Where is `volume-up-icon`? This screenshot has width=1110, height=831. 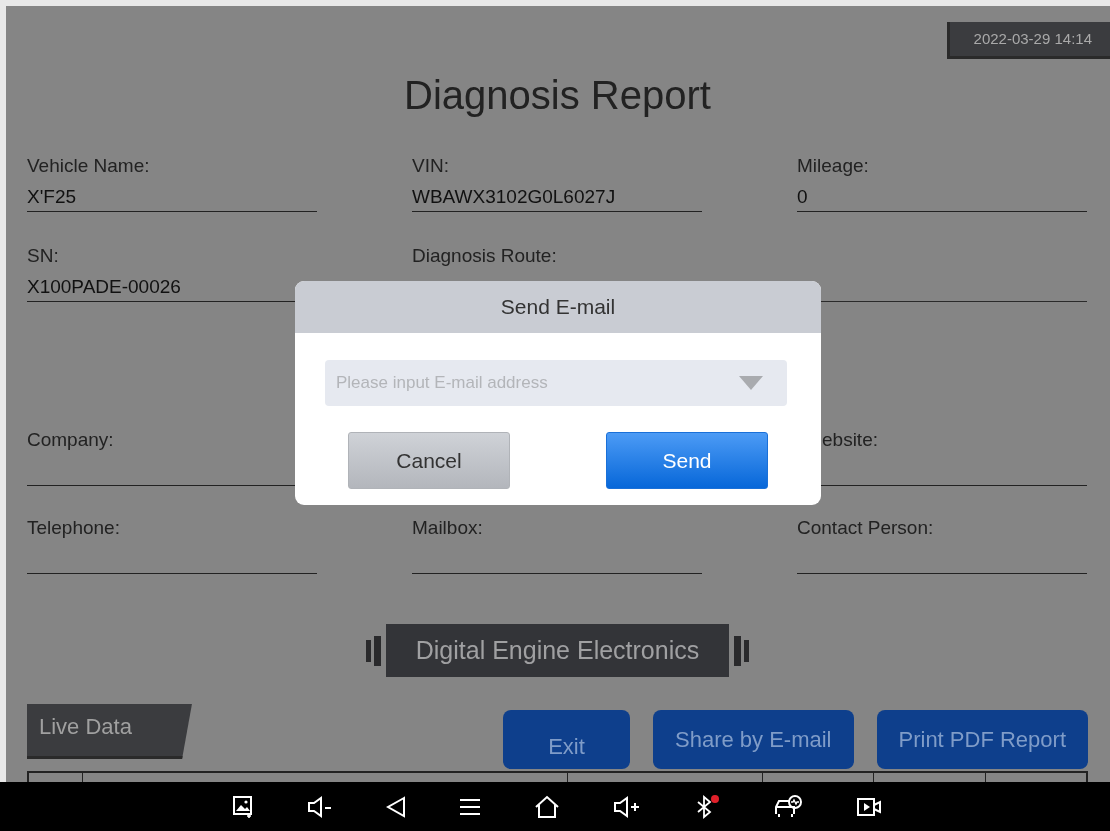 volume-up-icon is located at coordinates (627, 806).